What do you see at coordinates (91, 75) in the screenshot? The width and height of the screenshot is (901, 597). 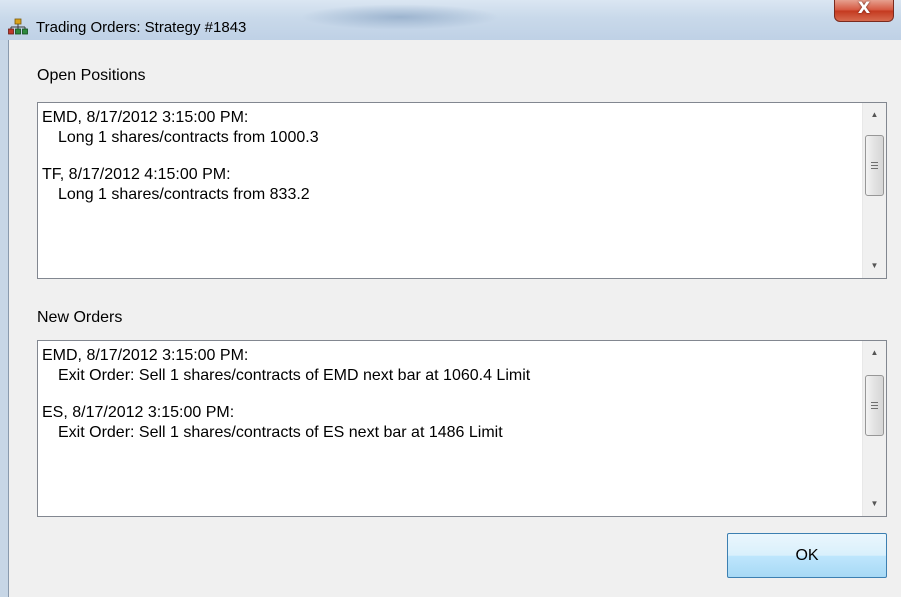 I see `open-positions-label: Open Positions` at bounding box center [91, 75].